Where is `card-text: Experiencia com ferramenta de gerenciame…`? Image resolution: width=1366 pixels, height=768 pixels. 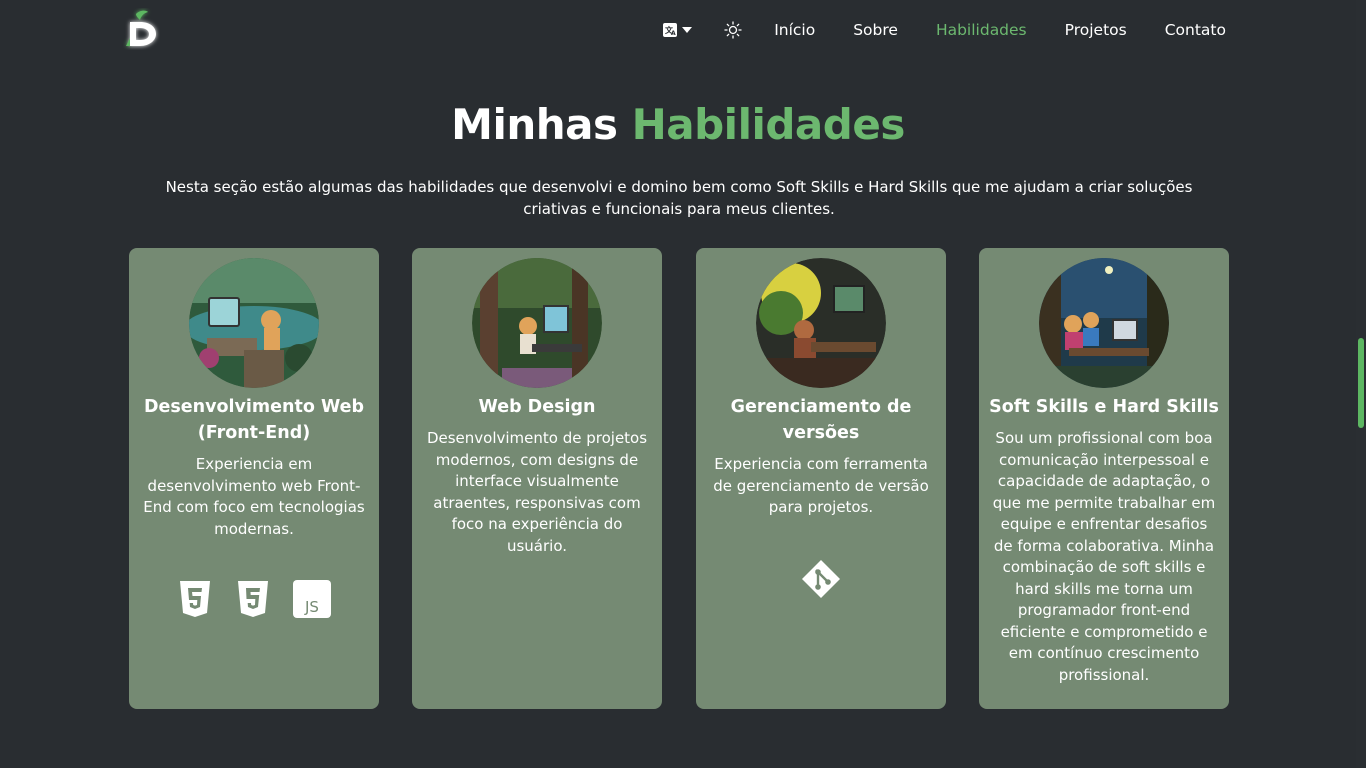
card-text: Experiencia com ferramenta de gerenciame… is located at coordinates (821, 485).